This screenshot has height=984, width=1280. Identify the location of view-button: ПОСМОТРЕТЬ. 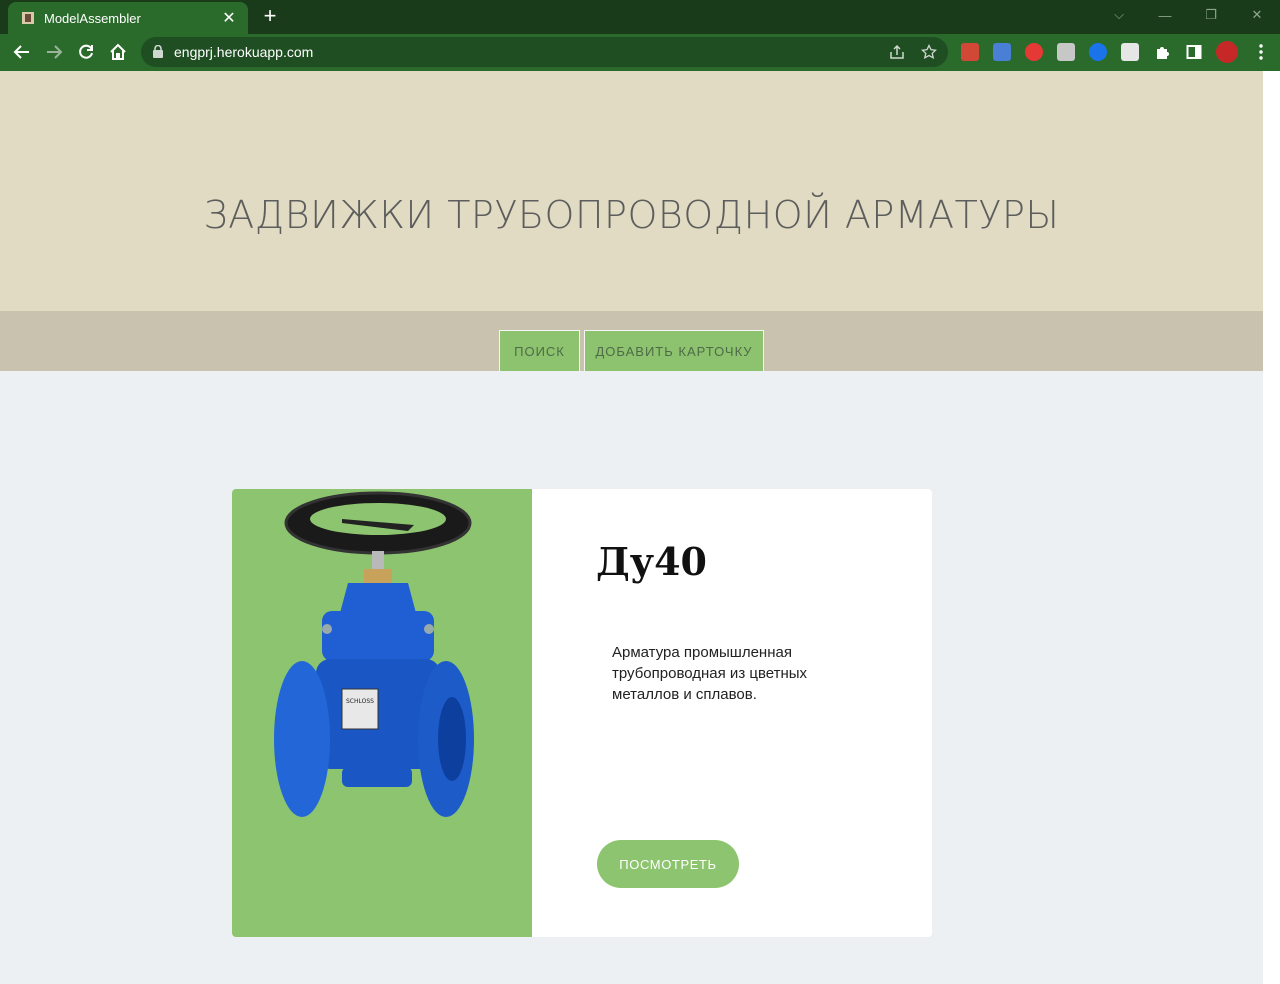
(668, 864).